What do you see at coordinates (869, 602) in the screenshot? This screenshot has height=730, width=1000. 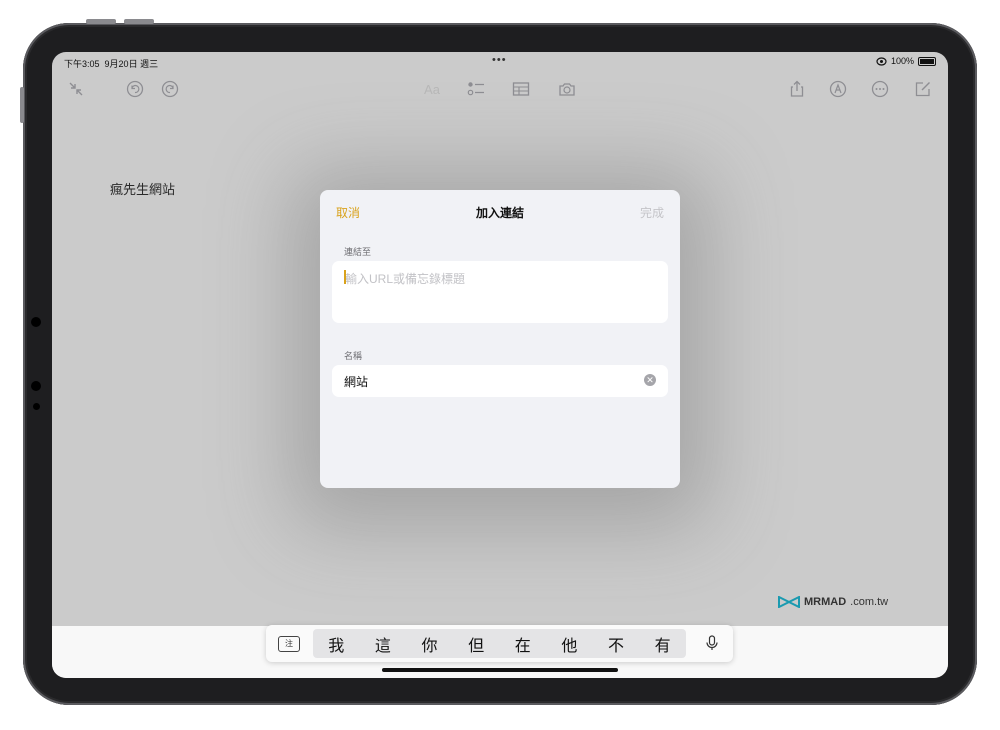 I see `watermark-domain: .com.tw` at bounding box center [869, 602].